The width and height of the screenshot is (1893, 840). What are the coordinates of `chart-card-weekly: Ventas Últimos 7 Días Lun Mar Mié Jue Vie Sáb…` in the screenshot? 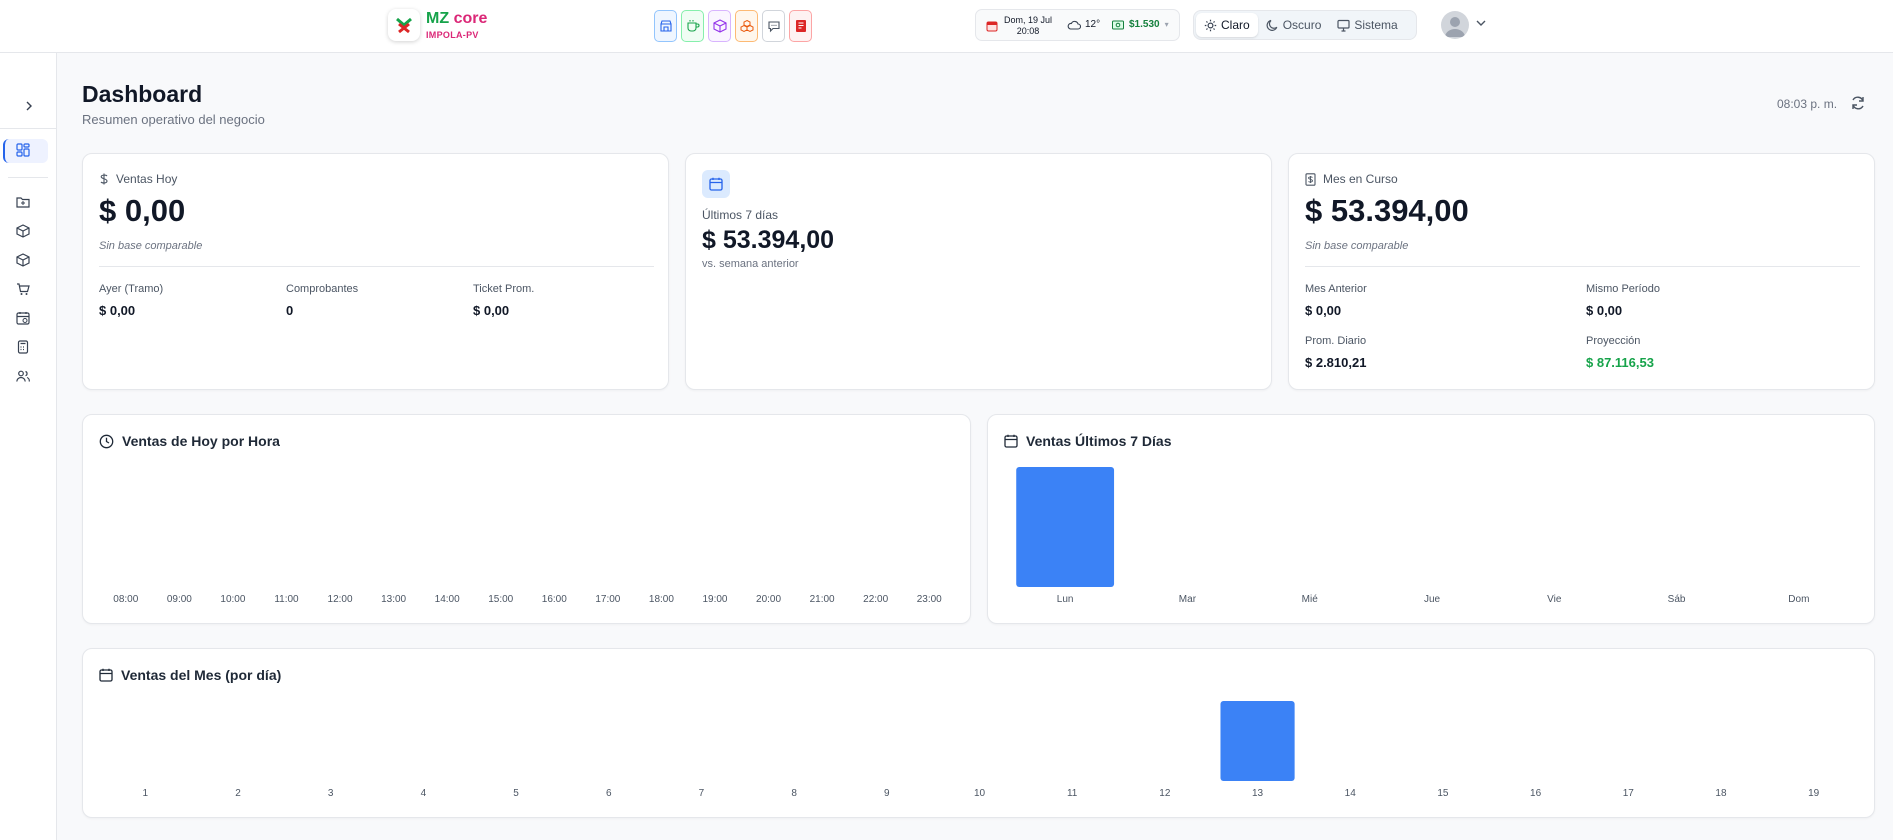 It's located at (1431, 519).